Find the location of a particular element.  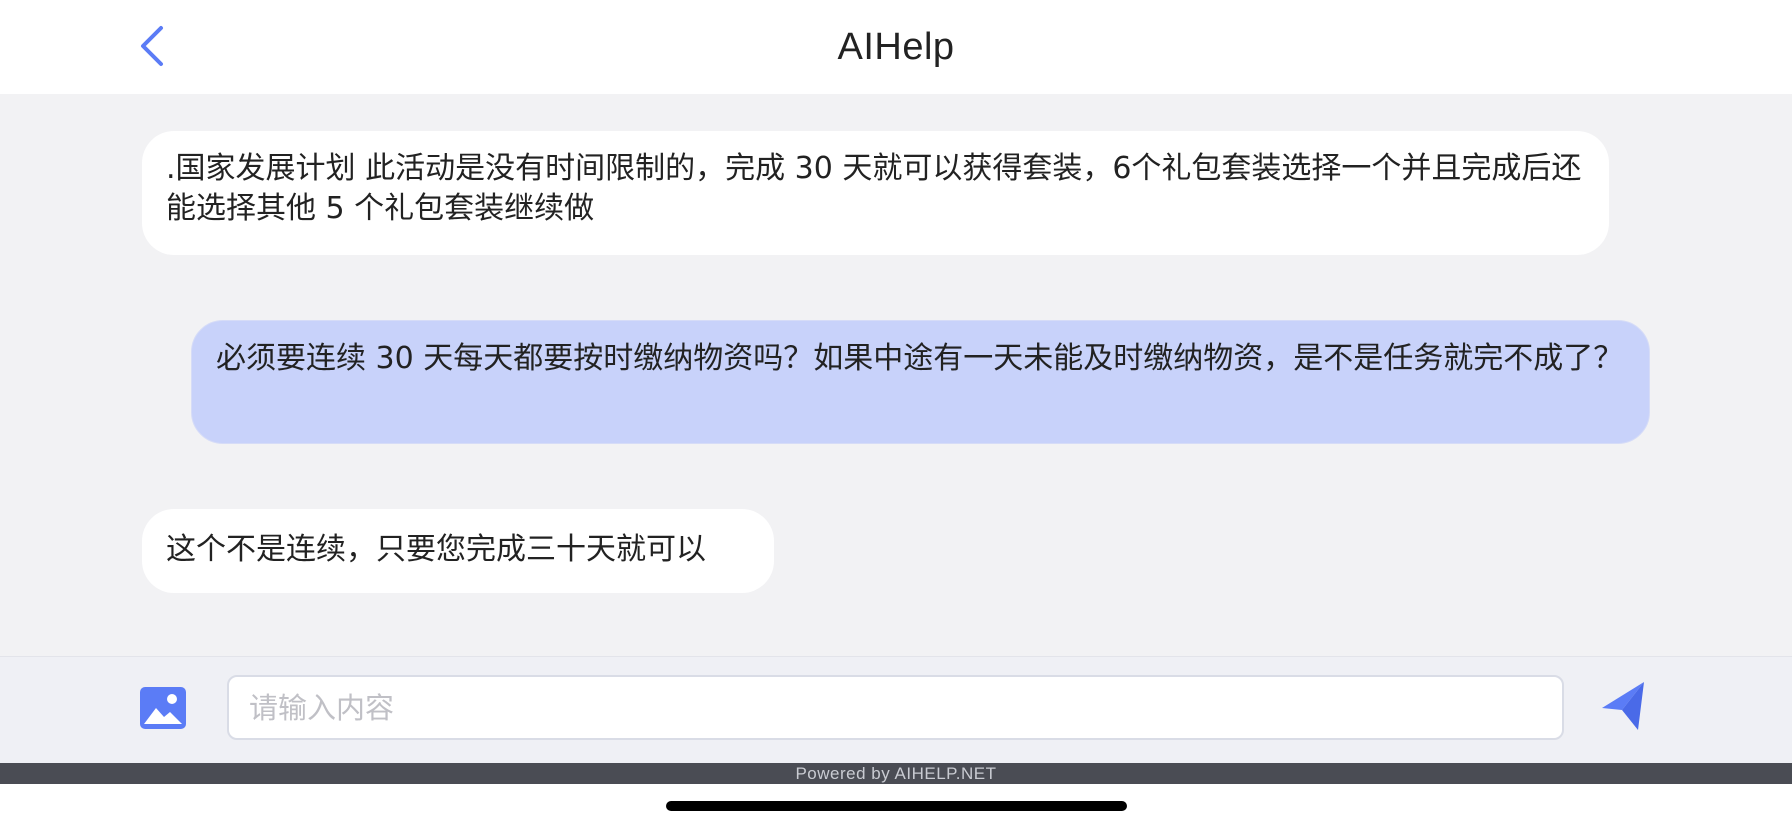

message-input is located at coordinates (895, 707).